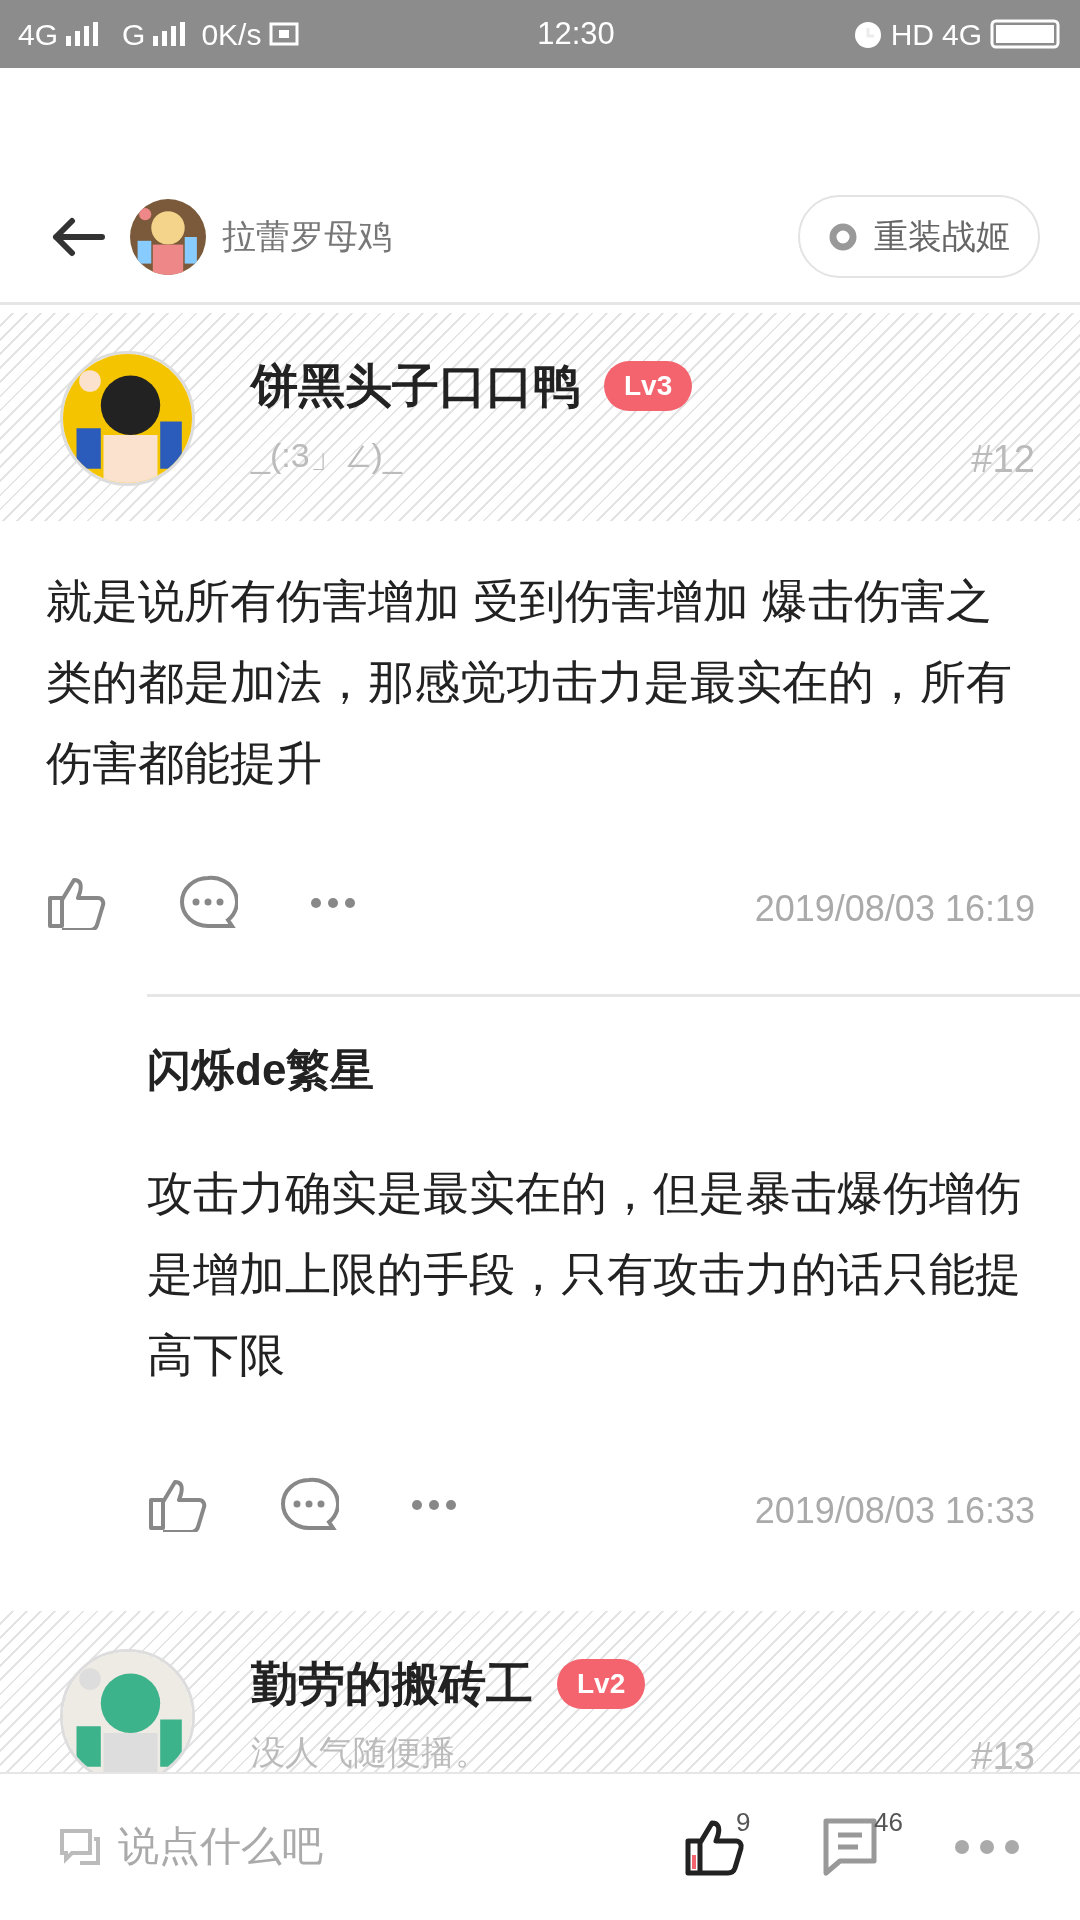 The height and width of the screenshot is (1920, 1080). I want to click on floor-number: #13, so click(1003, 1752).